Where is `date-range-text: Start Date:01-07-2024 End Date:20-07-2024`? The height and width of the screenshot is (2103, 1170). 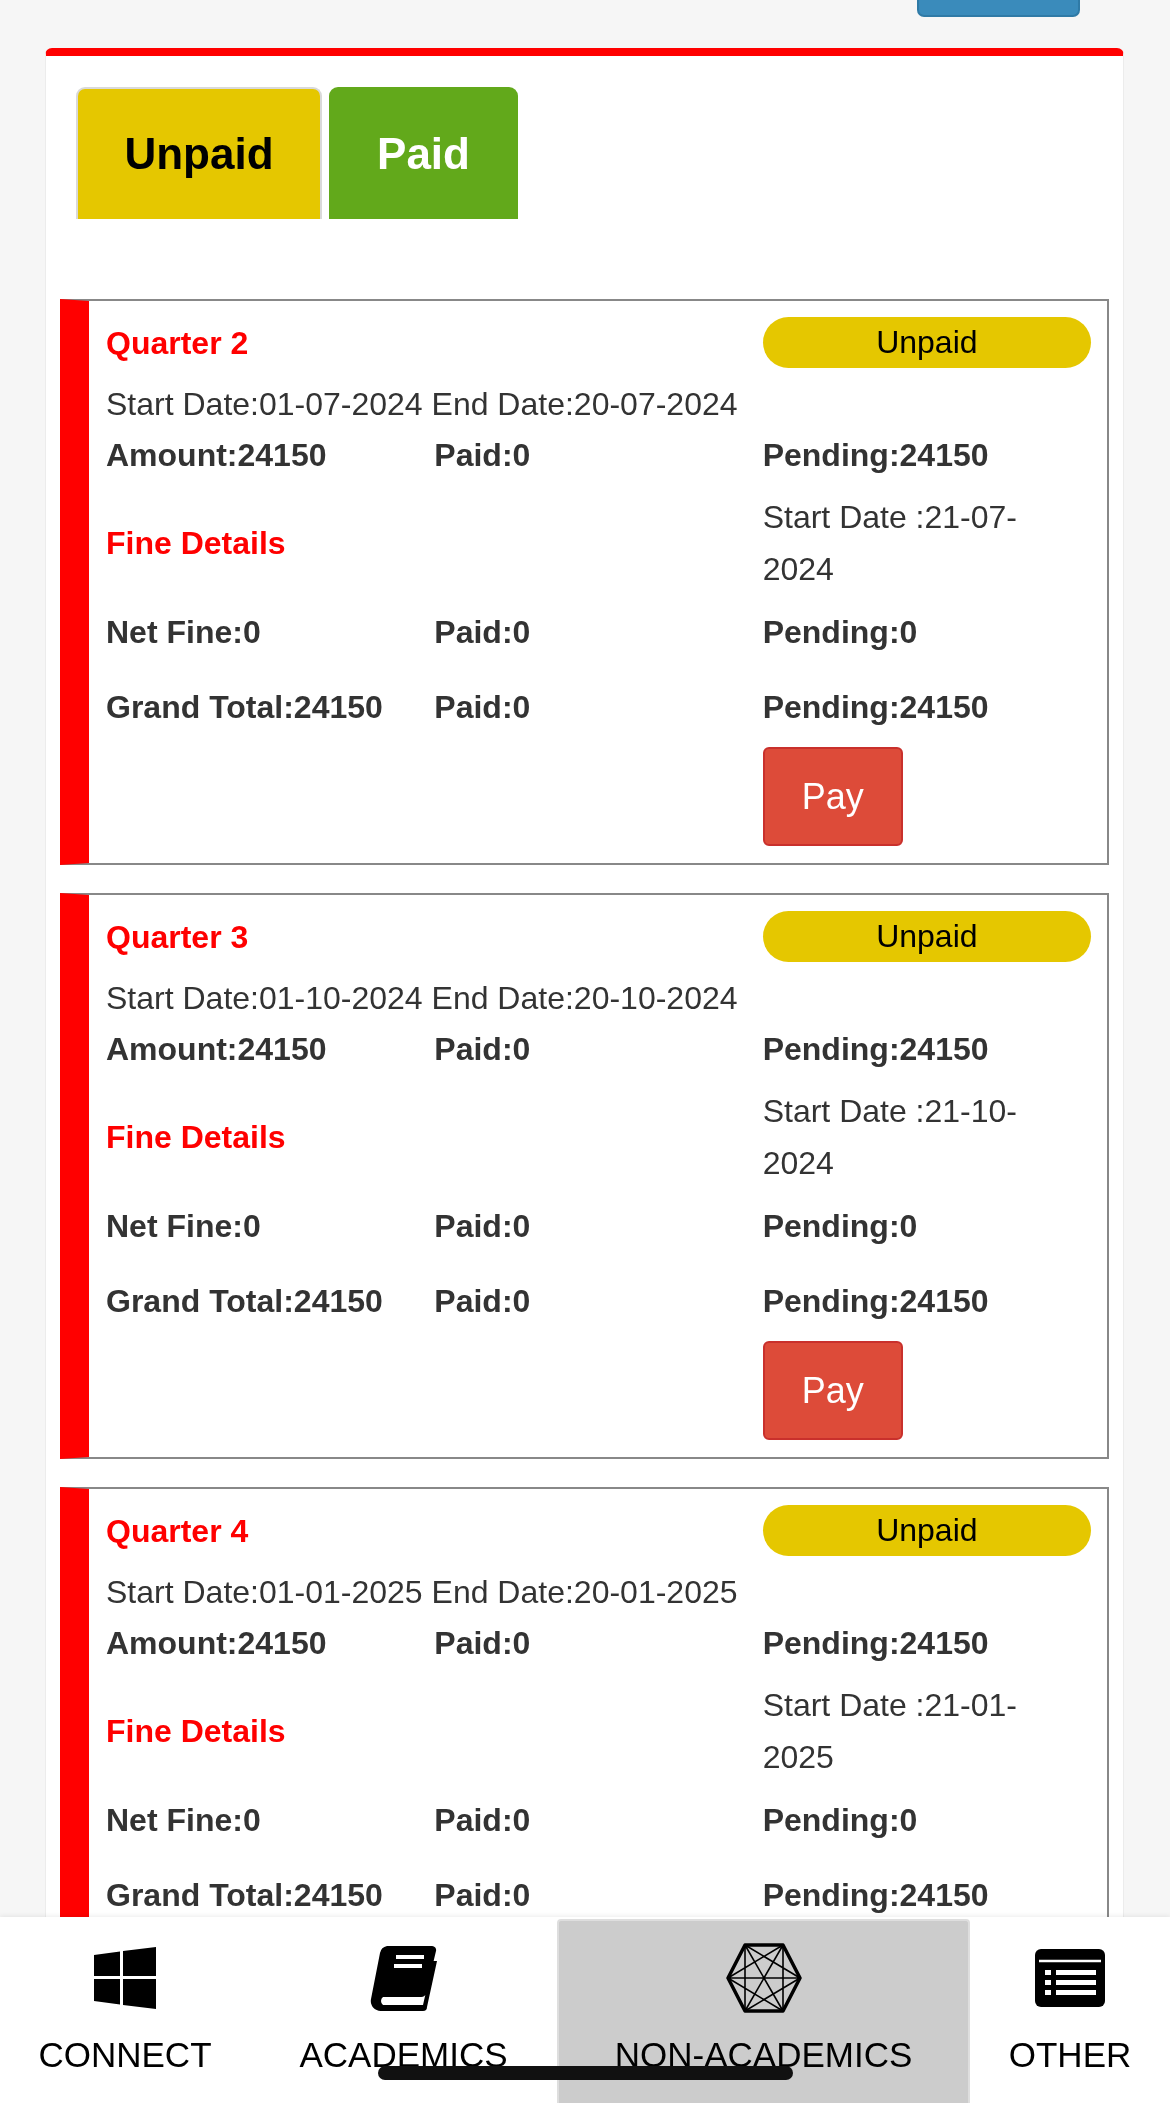 date-range-text: Start Date:01-07-2024 End Date:20-07-2024 is located at coordinates (422, 404).